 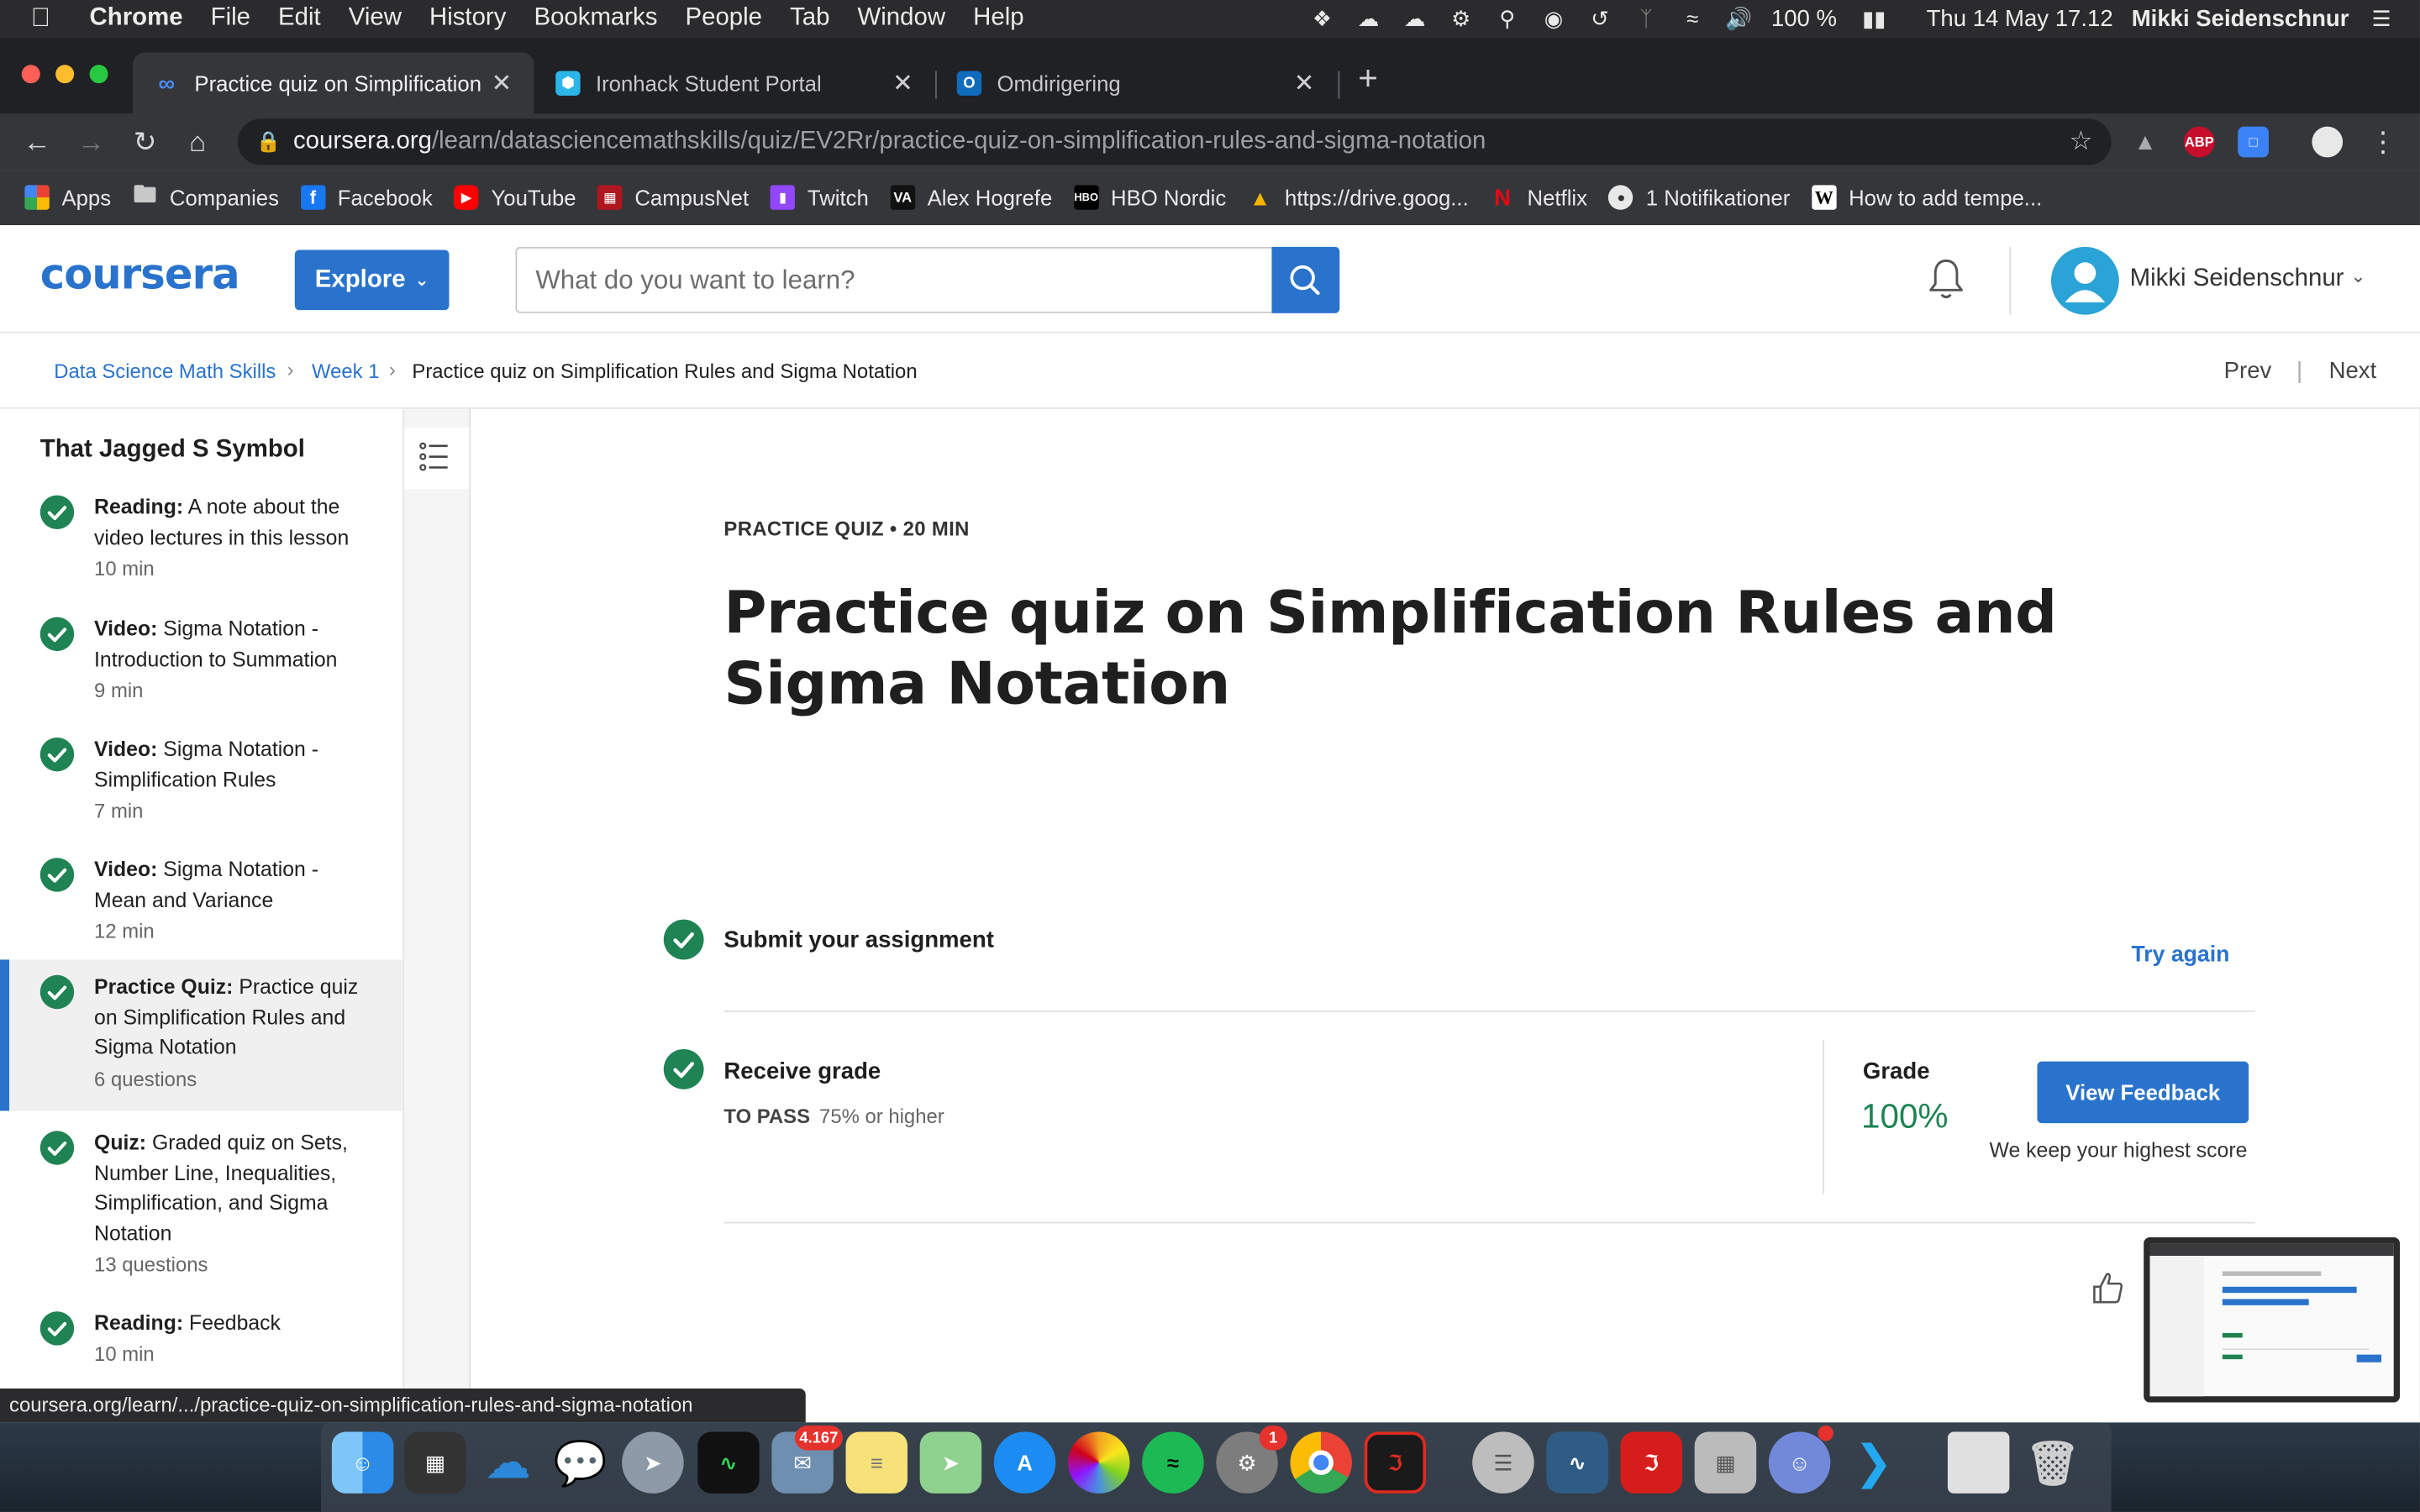 I want to click on mysql-workbench-icon: ∿, so click(x=1577, y=1462).